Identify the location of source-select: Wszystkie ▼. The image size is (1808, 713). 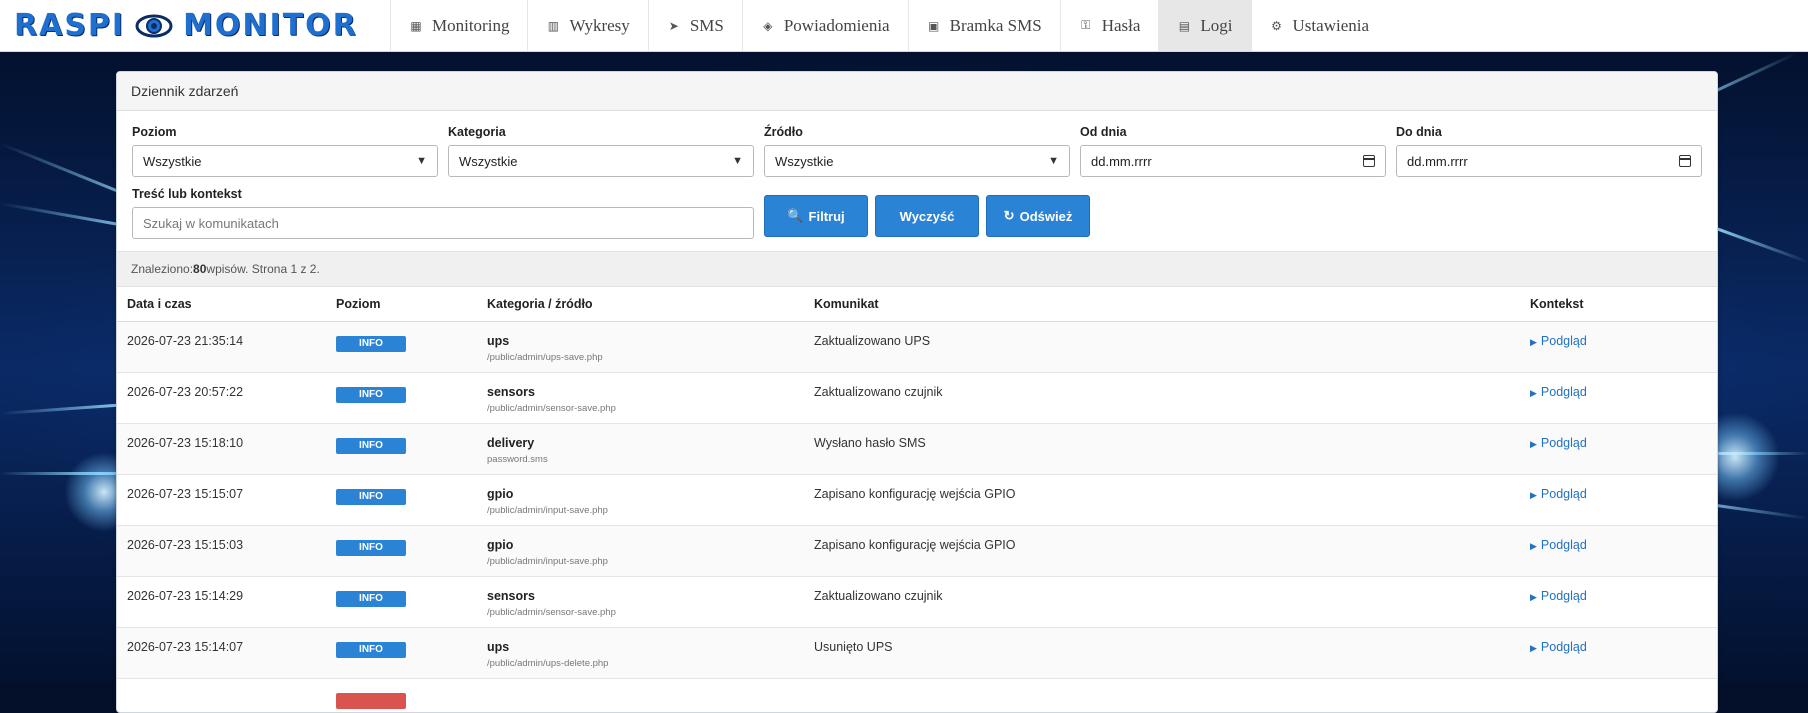
(917, 161).